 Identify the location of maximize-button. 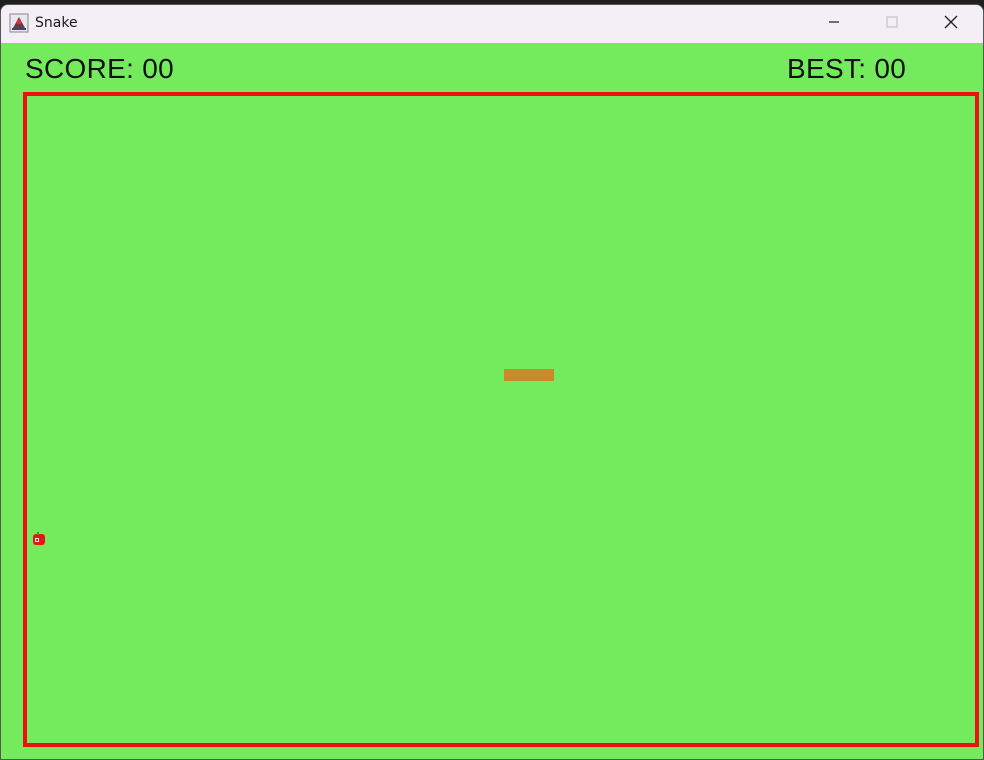
(892, 24).